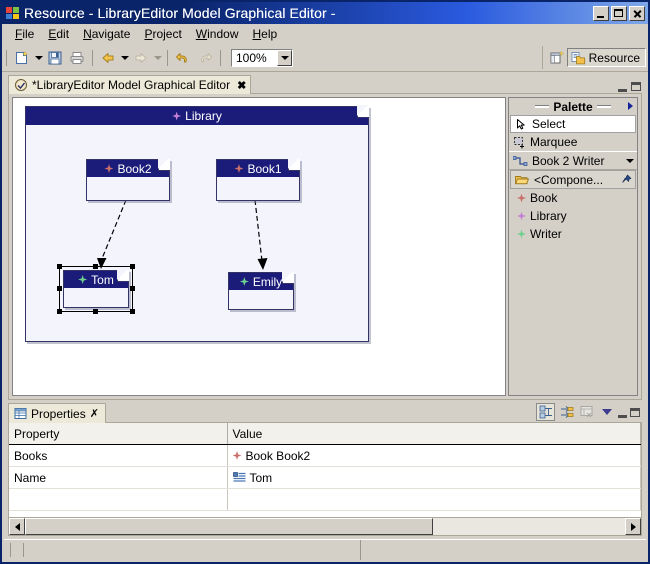 This screenshot has height=564, width=650. What do you see at coordinates (622, 86) in the screenshot?
I see `editor-minimize-icon` at bounding box center [622, 86].